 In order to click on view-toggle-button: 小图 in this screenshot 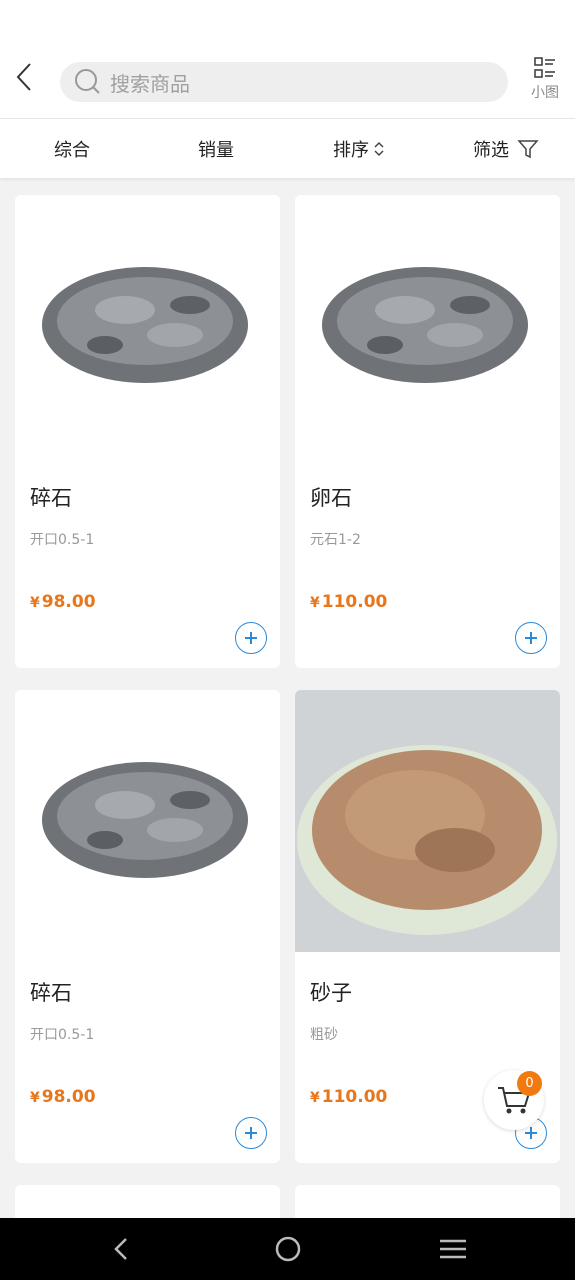, I will do `click(545, 79)`.